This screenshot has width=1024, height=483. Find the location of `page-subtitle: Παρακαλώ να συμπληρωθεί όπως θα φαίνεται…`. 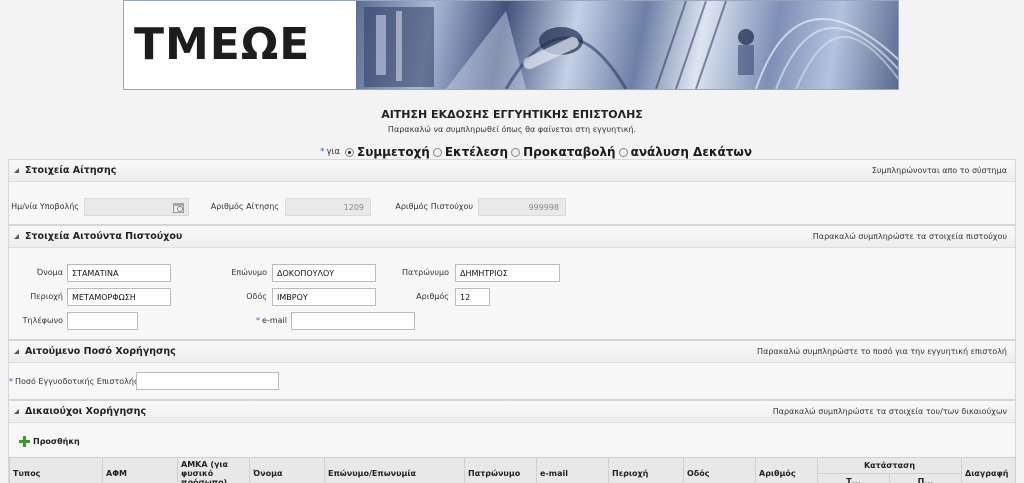

page-subtitle: Παρακαλώ να συμπληρωθεί όπως θα φαίνεται… is located at coordinates (512, 129).